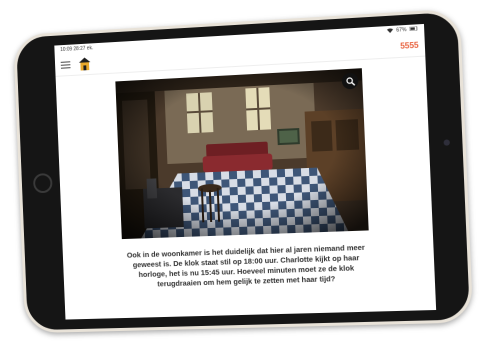 The height and width of the screenshot is (346, 480). I want to click on status-left: 10:09 28:27 ek., so click(76, 49).